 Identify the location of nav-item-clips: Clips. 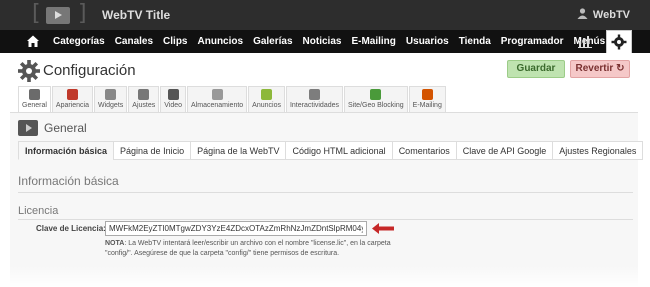
(175, 41).